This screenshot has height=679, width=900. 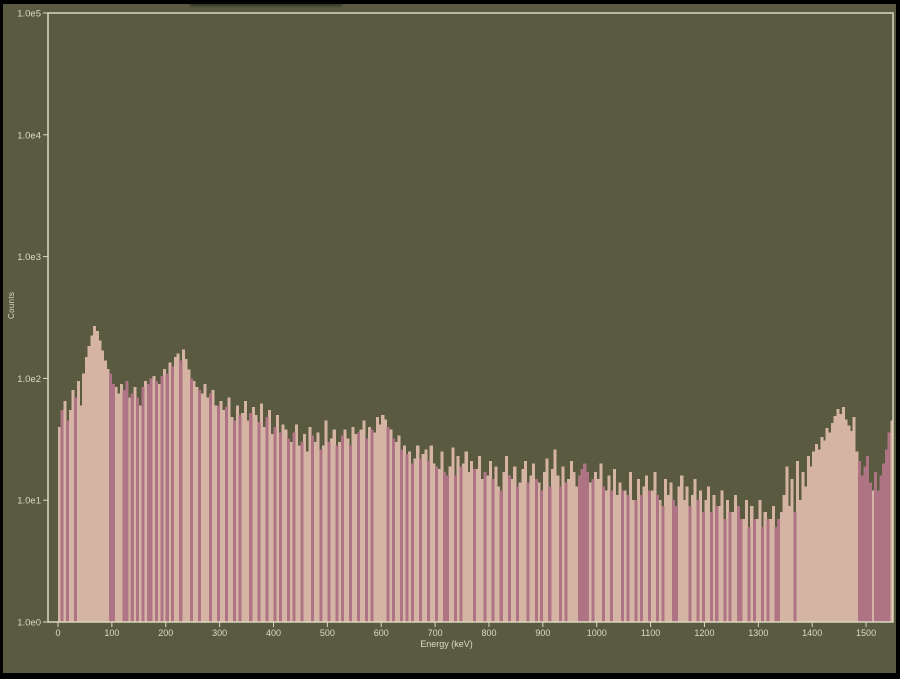 What do you see at coordinates (650, 633) in the screenshot?
I see `x-tick-label: 1100` at bounding box center [650, 633].